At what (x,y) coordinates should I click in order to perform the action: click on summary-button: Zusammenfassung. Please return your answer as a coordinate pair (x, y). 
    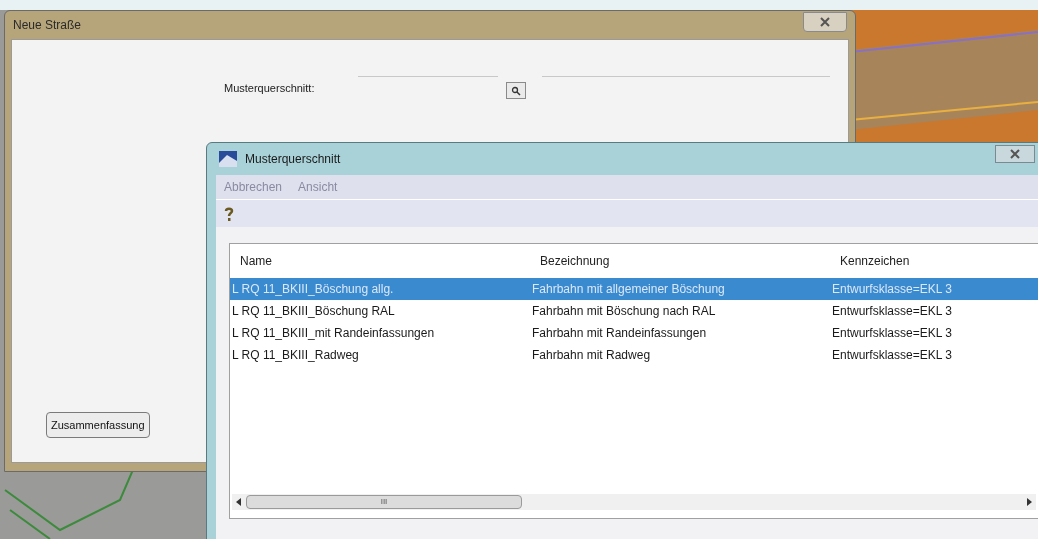
    Looking at the image, I should click on (98, 425).